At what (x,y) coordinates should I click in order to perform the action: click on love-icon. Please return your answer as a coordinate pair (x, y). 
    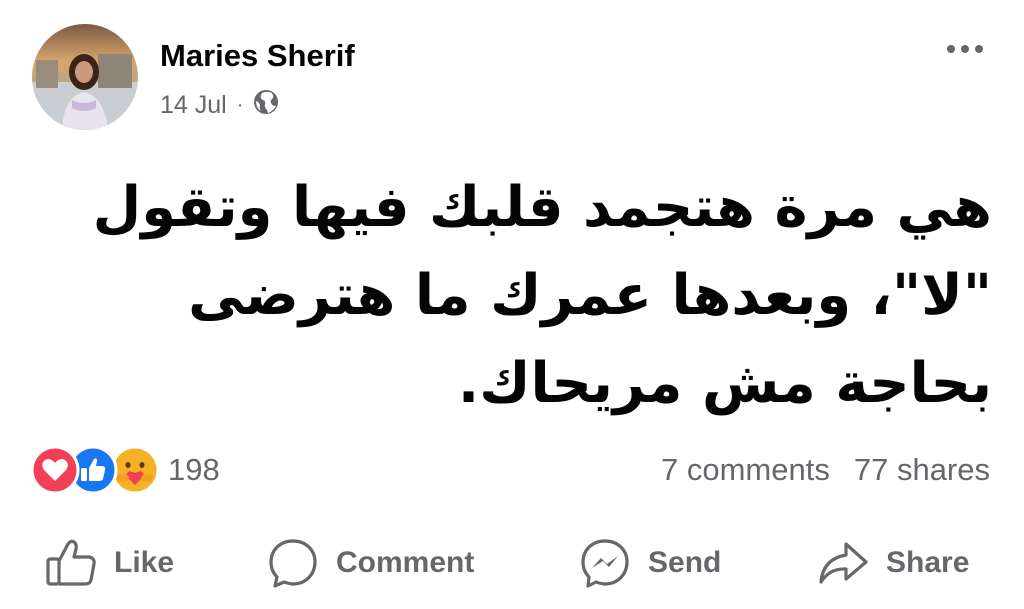
    Looking at the image, I should click on (55, 470).